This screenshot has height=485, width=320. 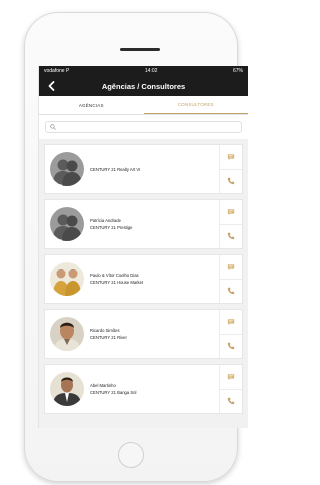 What do you see at coordinates (132, 334) in the screenshot?
I see `agent-card-main: Ricardo Simões CENTURY 21 River` at bounding box center [132, 334].